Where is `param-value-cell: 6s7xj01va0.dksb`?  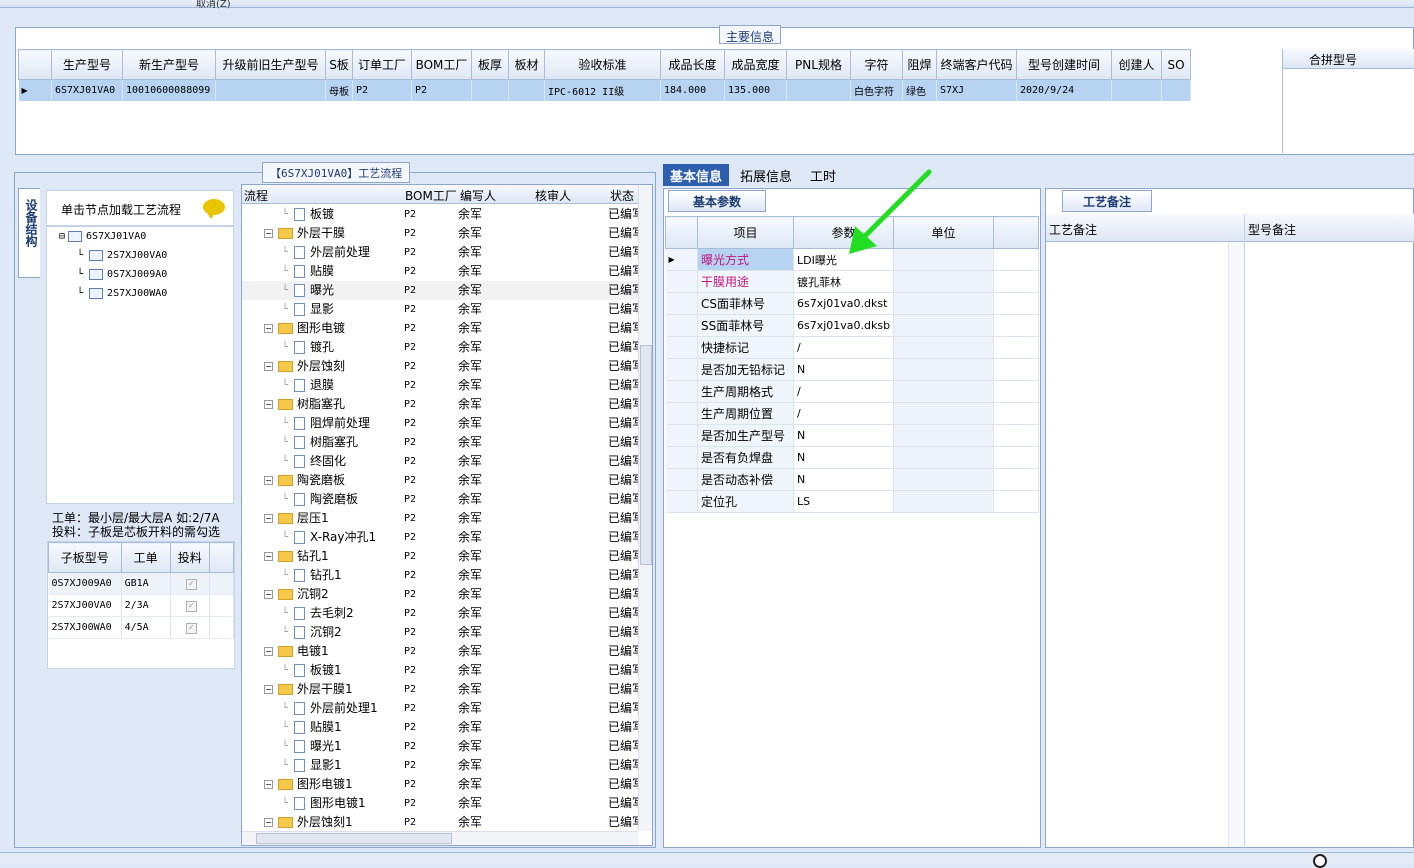 param-value-cell: 6s7xj01va0.dksb is located at coordinates (843, 325).